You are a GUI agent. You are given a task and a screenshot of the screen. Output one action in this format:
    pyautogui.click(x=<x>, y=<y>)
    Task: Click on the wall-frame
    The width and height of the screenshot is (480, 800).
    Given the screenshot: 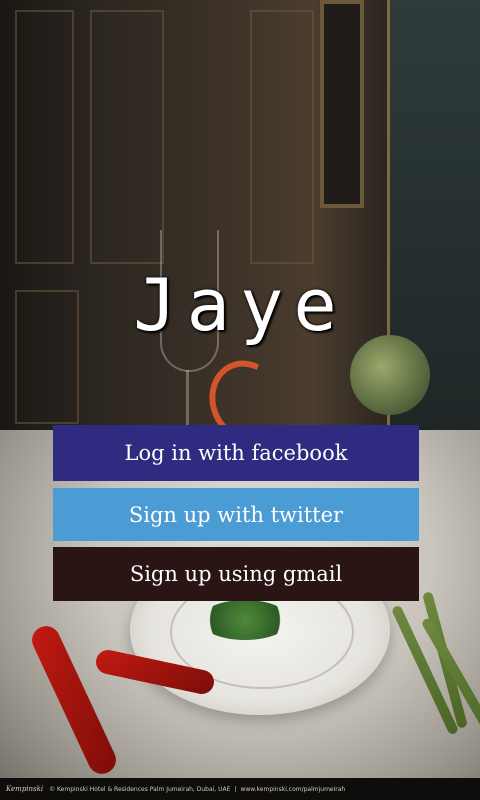 What is the action you would take?
    pyautogui.click(x=342, y=104)
    